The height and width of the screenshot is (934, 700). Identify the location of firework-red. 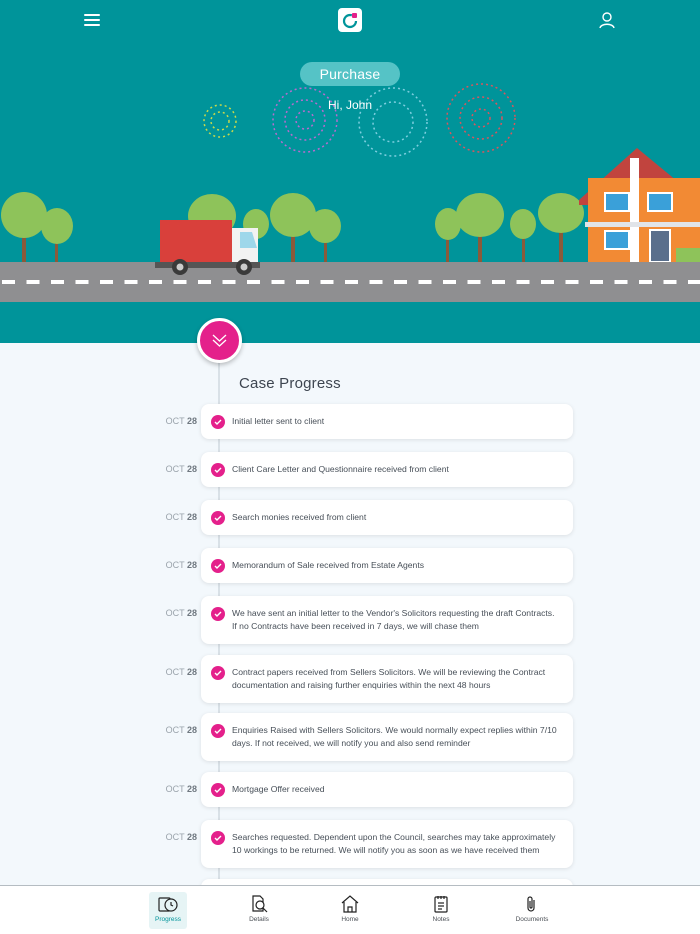
(481, 118).